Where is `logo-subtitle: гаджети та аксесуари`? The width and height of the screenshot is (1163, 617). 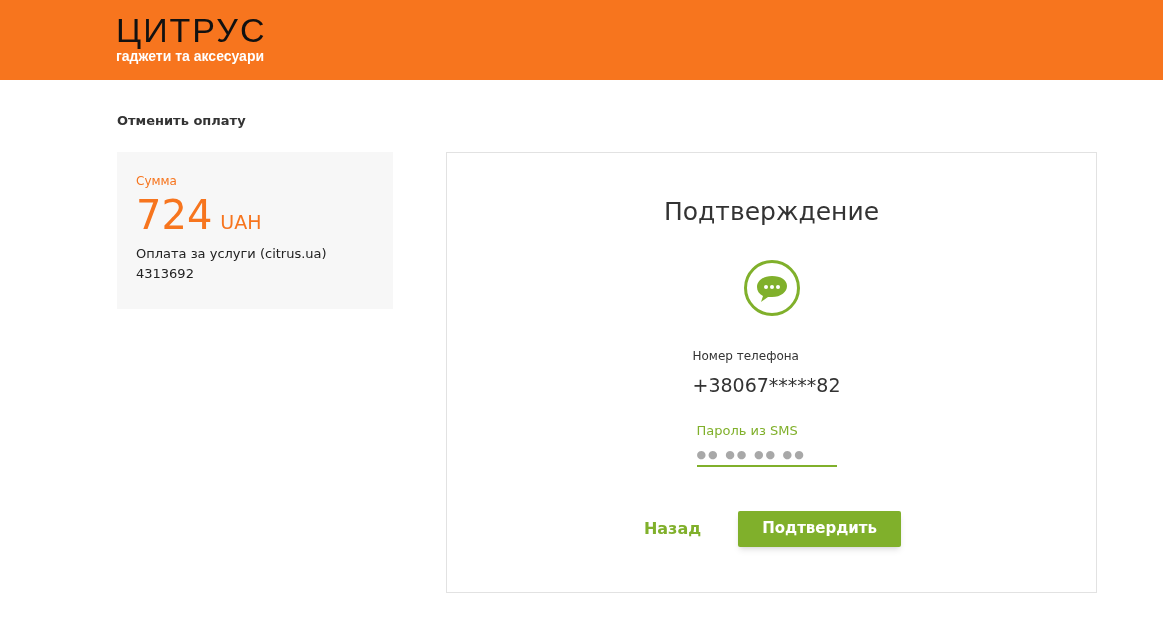 logo-subtitle: гаджети та аксесуари is located at coordinates (191, 56).